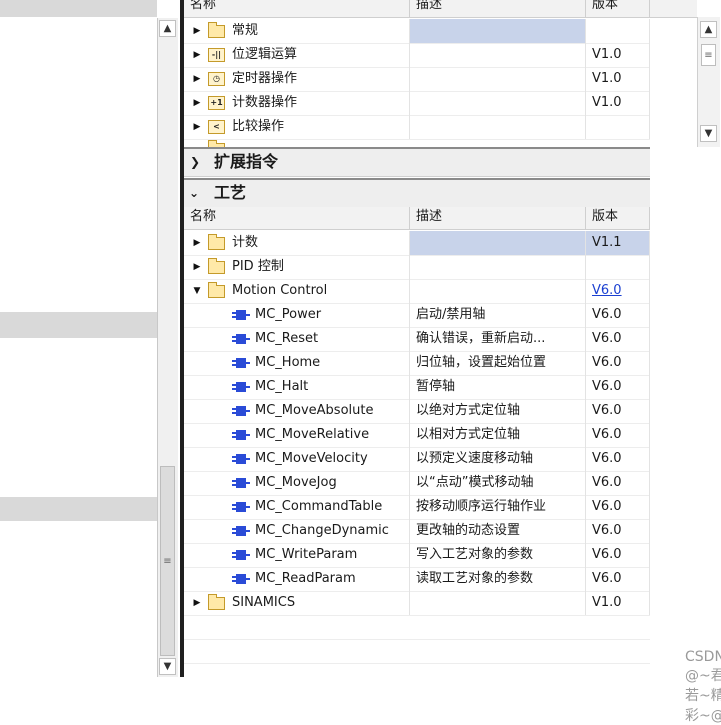  What do you see at coordinates (417, 531) in the screenshot?
I see `tech-tree-row: MC_ChangeDynamic 更改轴的动态设置 V6.0` at bounding box center [417, 531].